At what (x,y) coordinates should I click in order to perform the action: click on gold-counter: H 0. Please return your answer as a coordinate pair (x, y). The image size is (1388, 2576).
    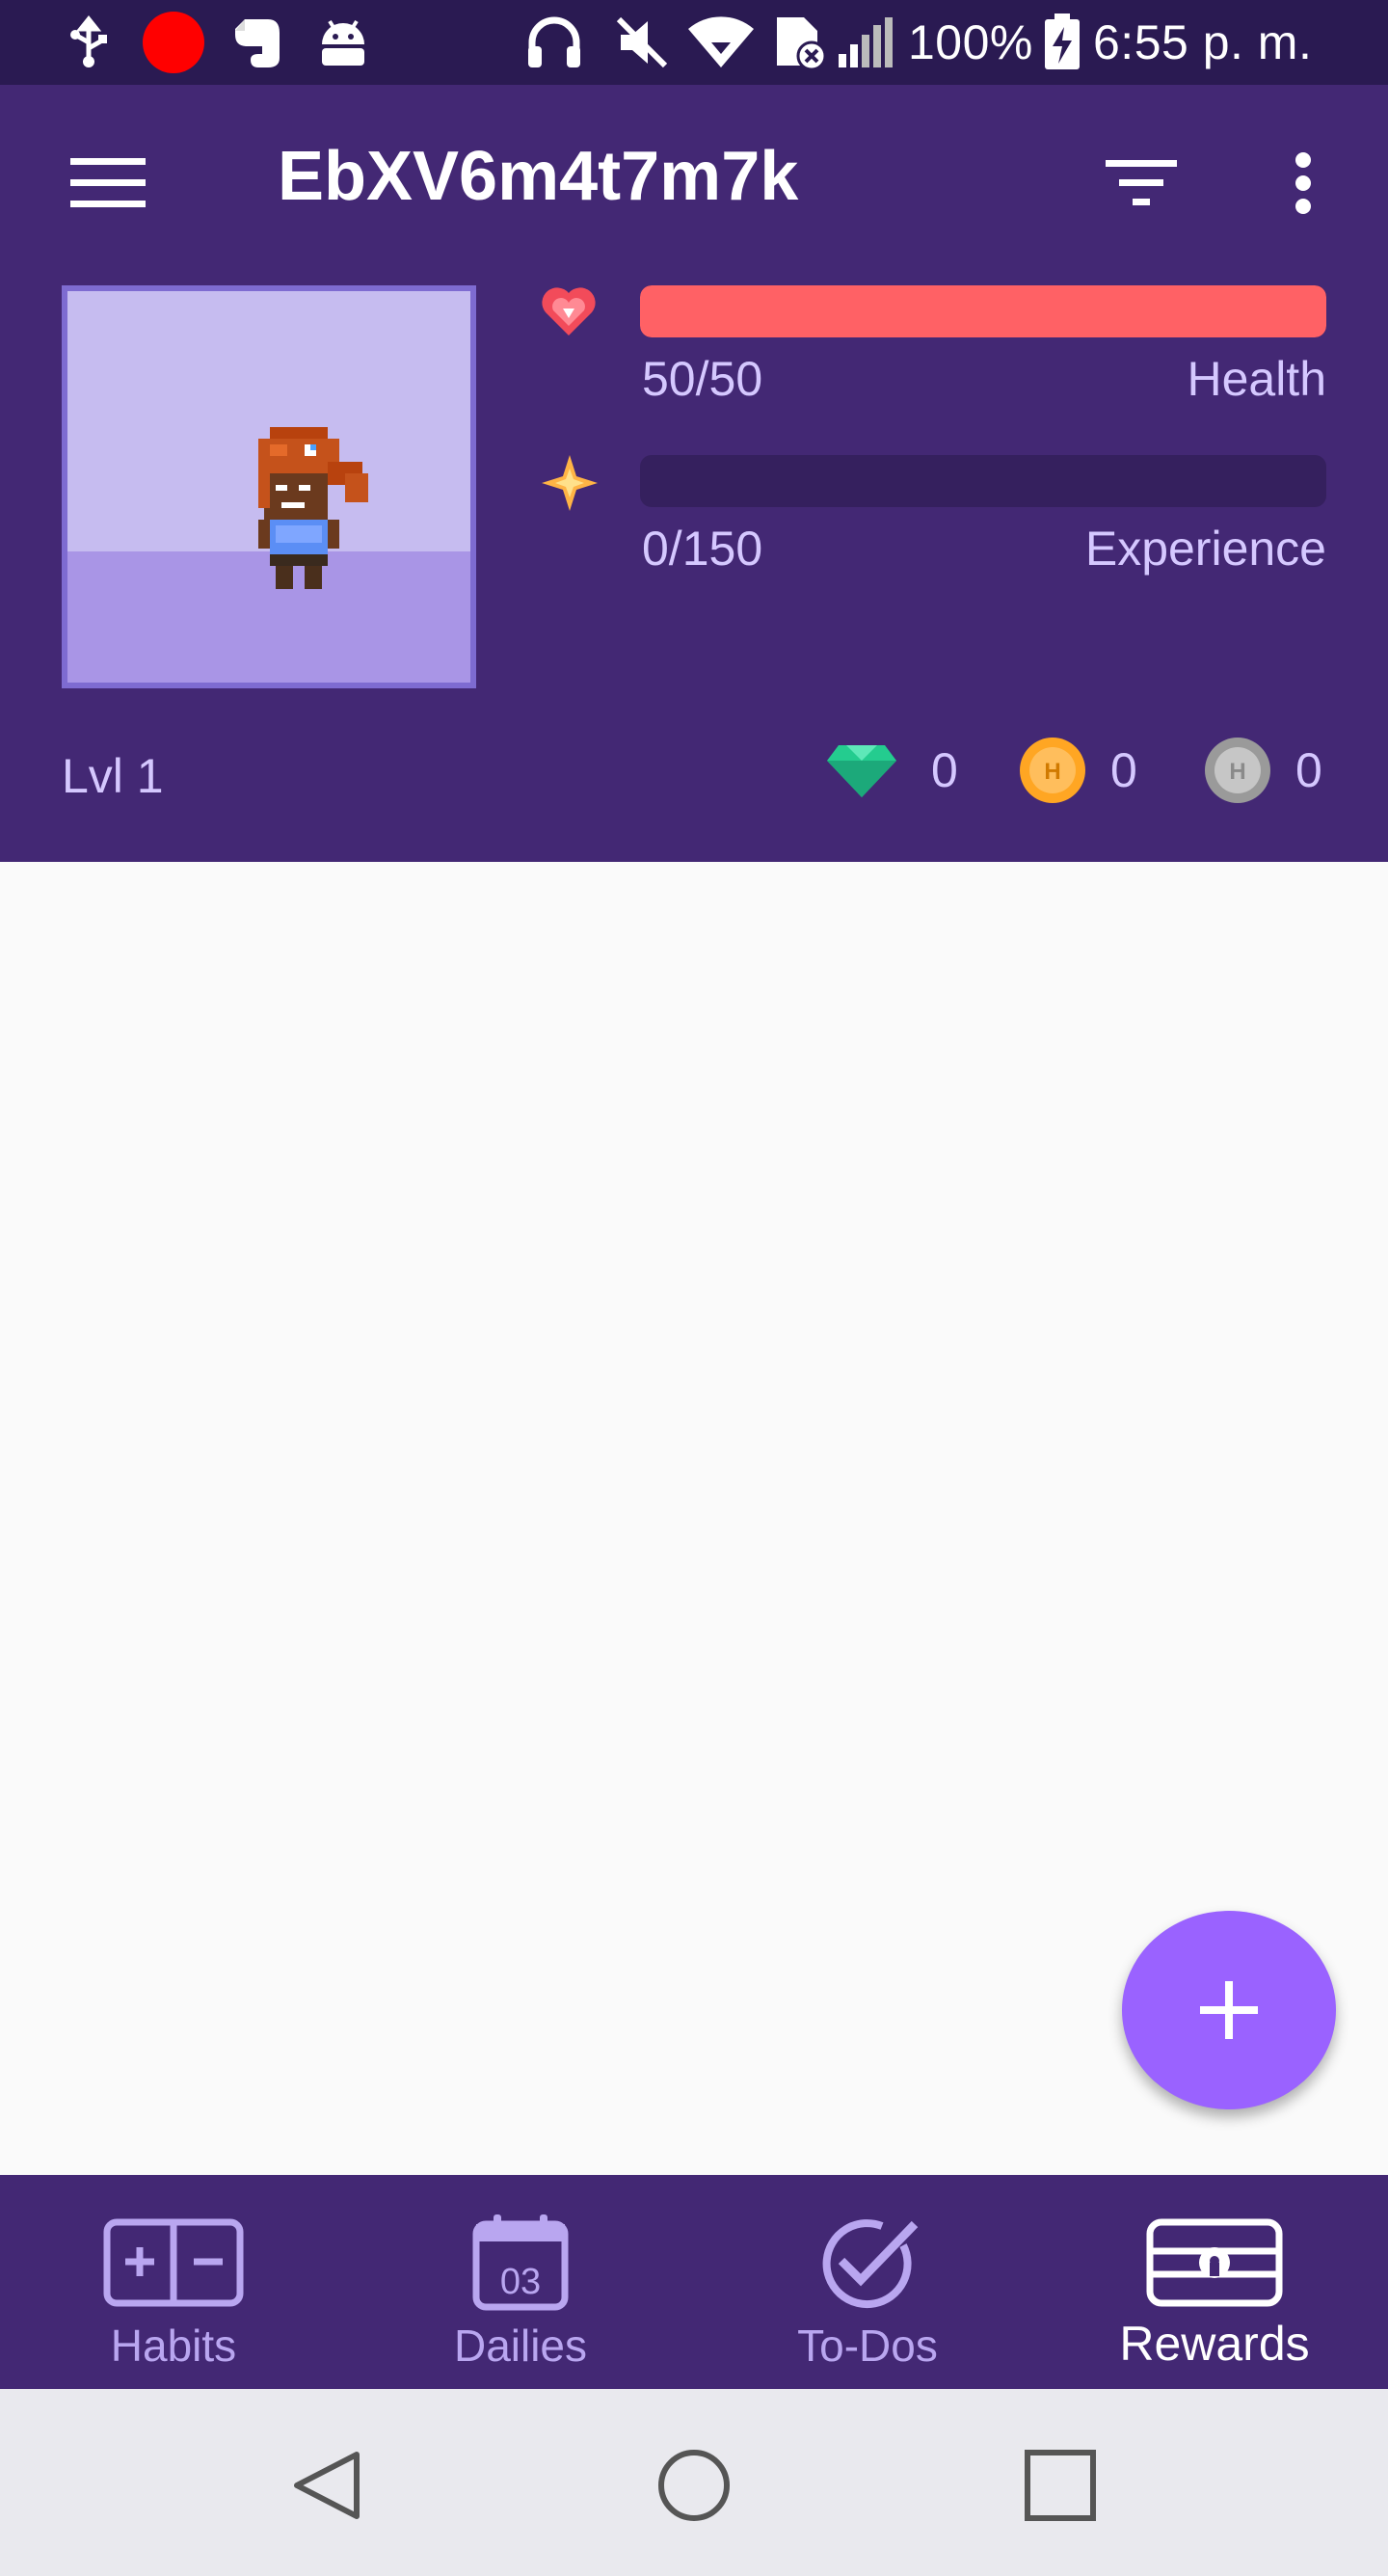
    Looking at the image, I should click on (1077, 771).